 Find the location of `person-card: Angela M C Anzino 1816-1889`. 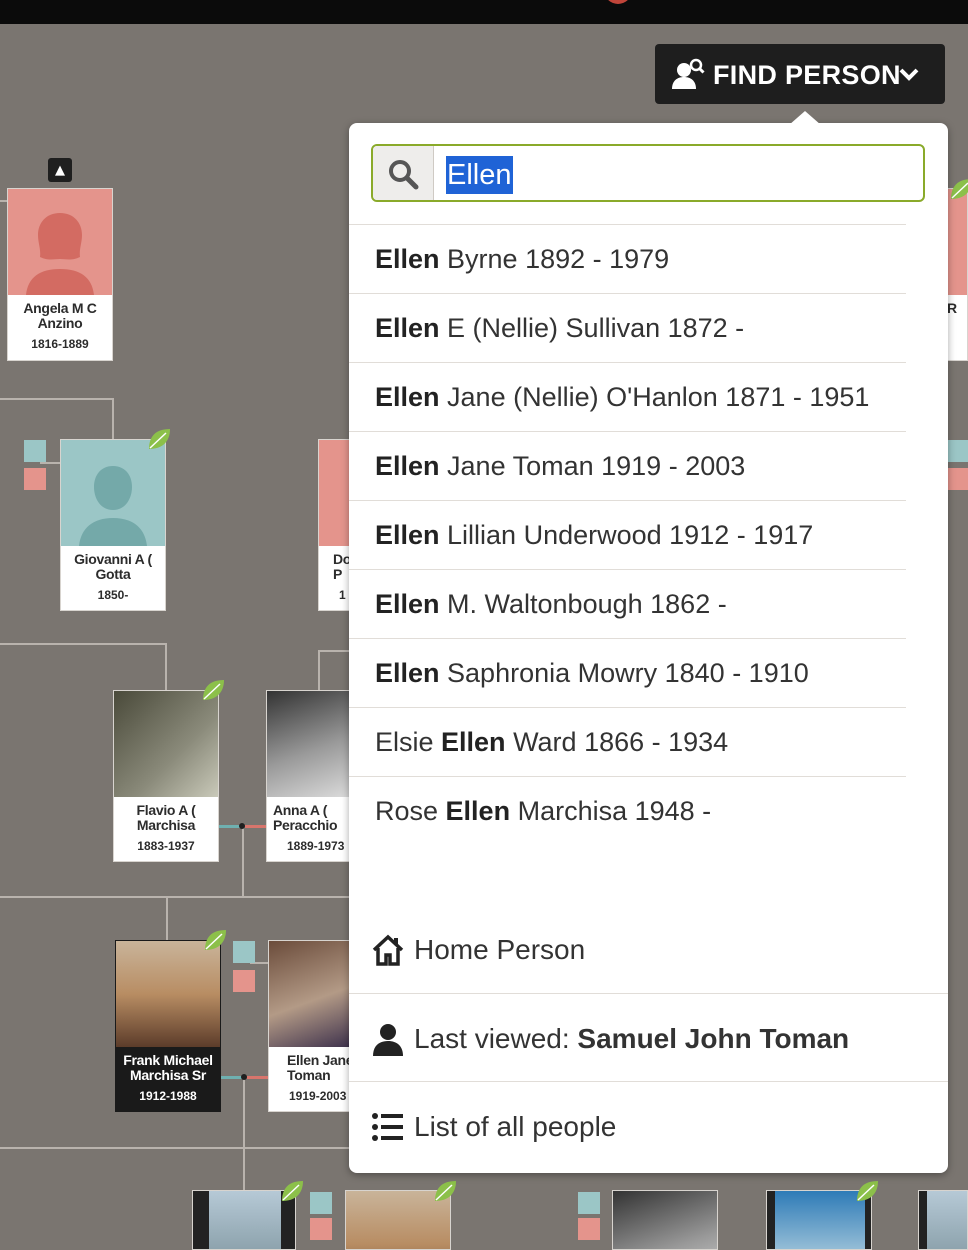

person-card: Angela M C Anzino 1816-1889 is located at coordinates (60, 274).